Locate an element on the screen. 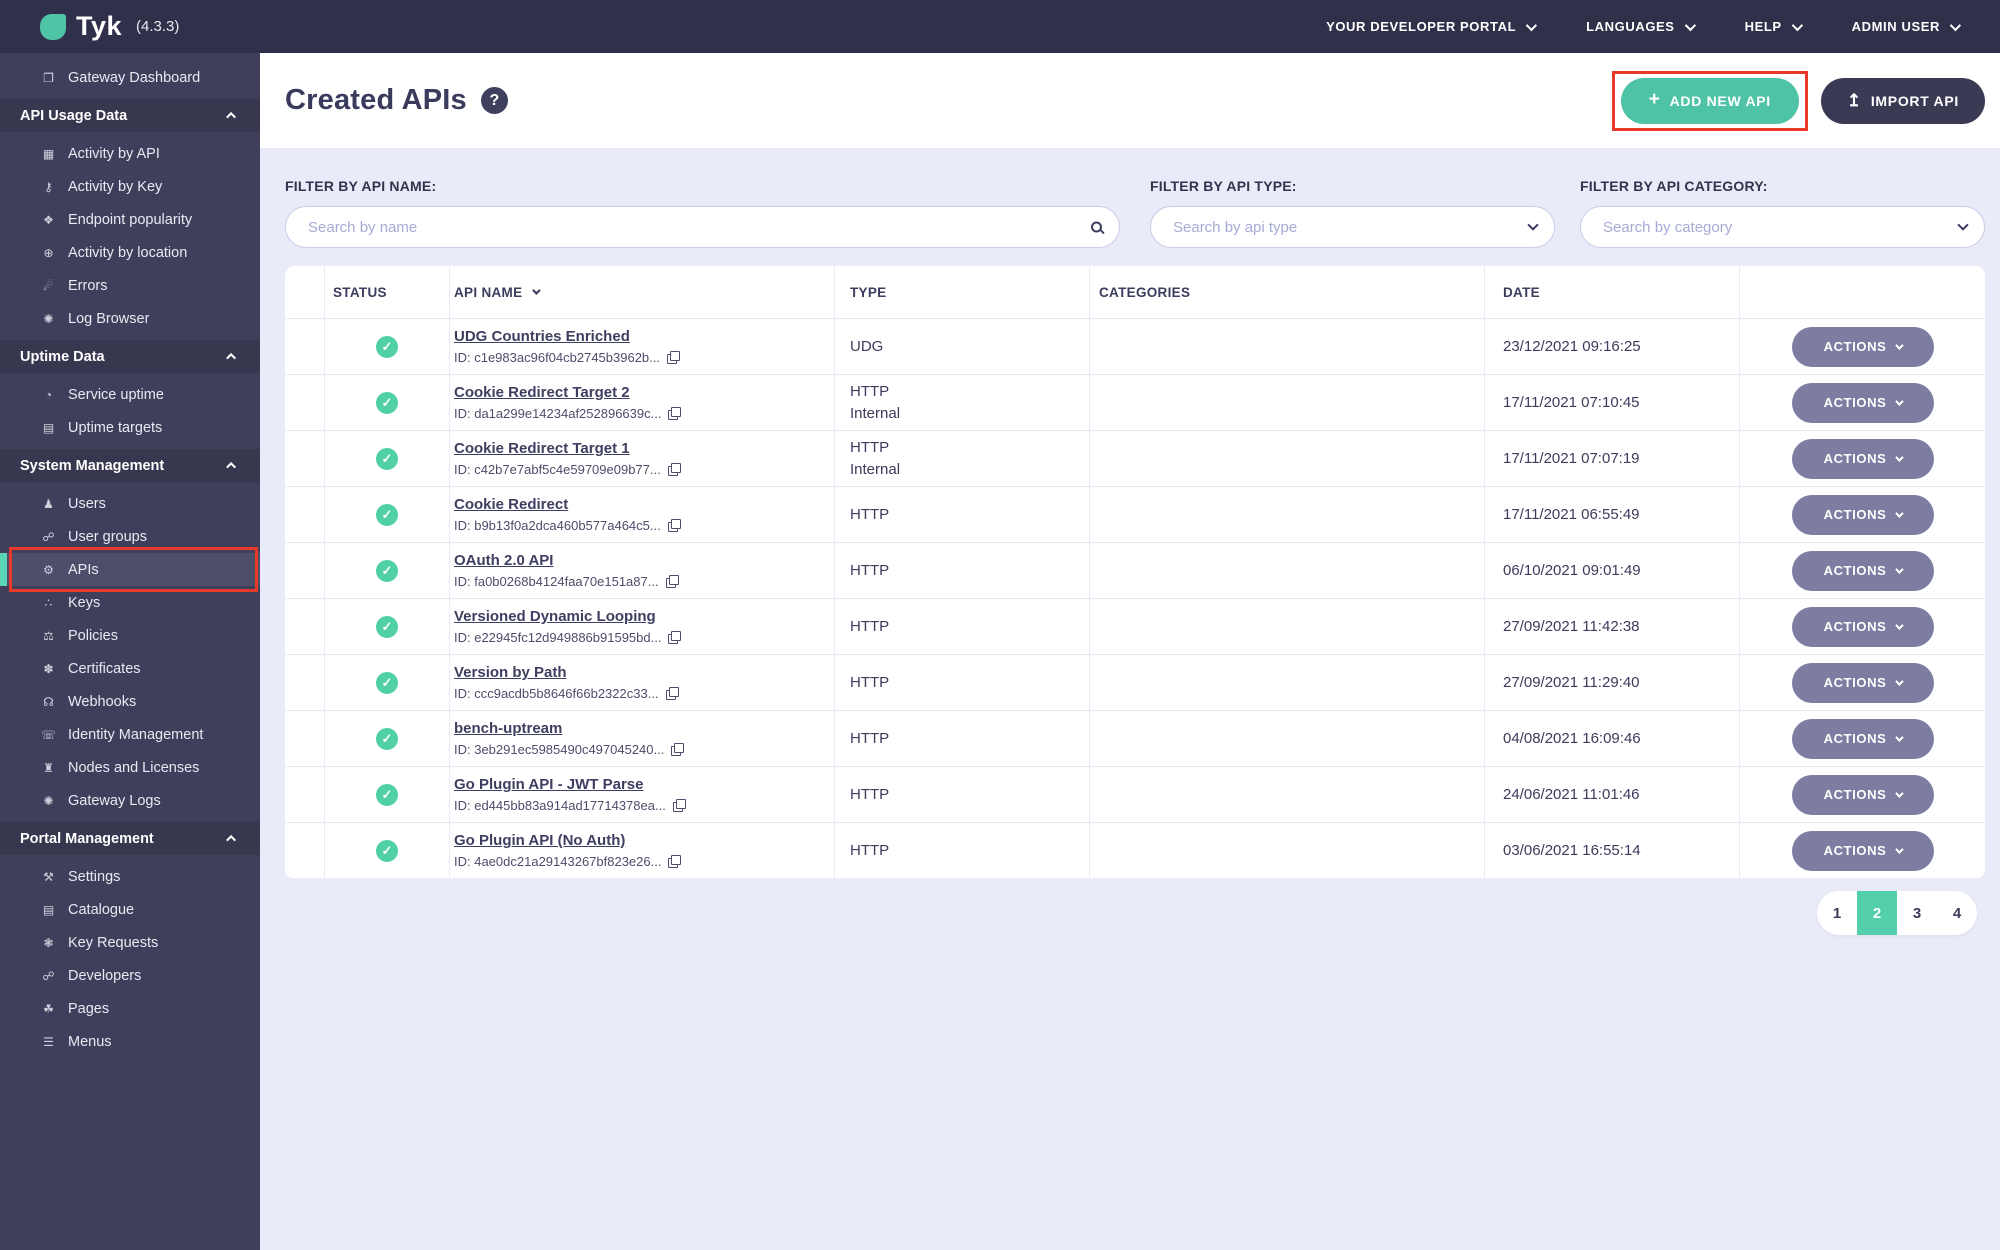  upload-icon: ↥ is located at coordinates (1854, 100).